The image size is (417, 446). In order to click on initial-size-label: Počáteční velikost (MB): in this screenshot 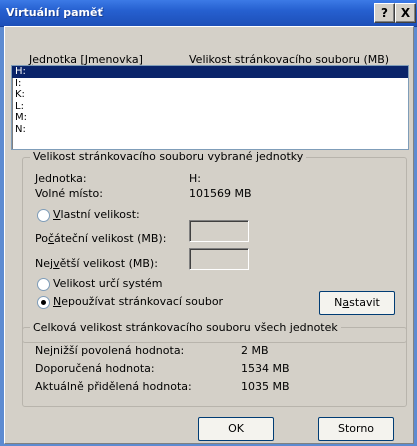, I will do `click(101, 238)`.